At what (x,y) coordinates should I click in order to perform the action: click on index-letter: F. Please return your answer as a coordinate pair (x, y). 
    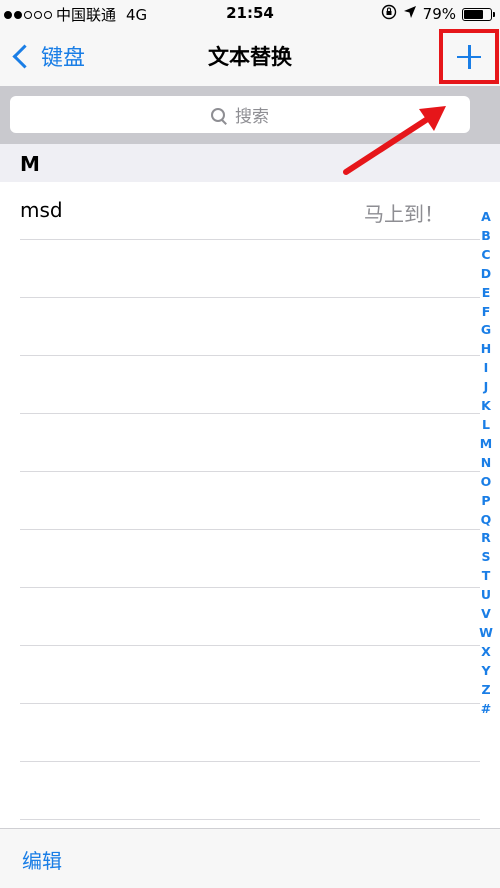
    Looking at the image, I should click on (486, 312).